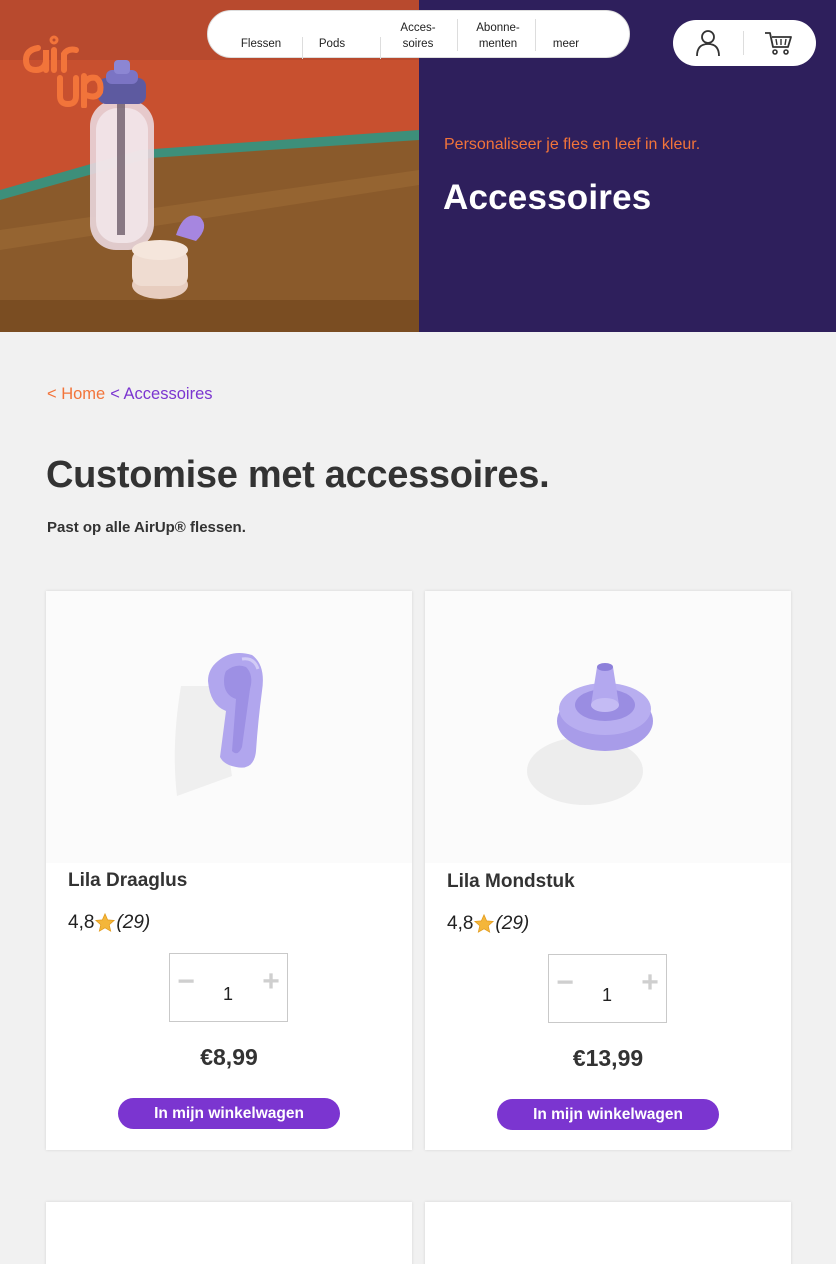  Describe the element at coordinates (498, 35) in the screenshot. I see `nav-item-abonnementen: Abonne- menten` at that location.